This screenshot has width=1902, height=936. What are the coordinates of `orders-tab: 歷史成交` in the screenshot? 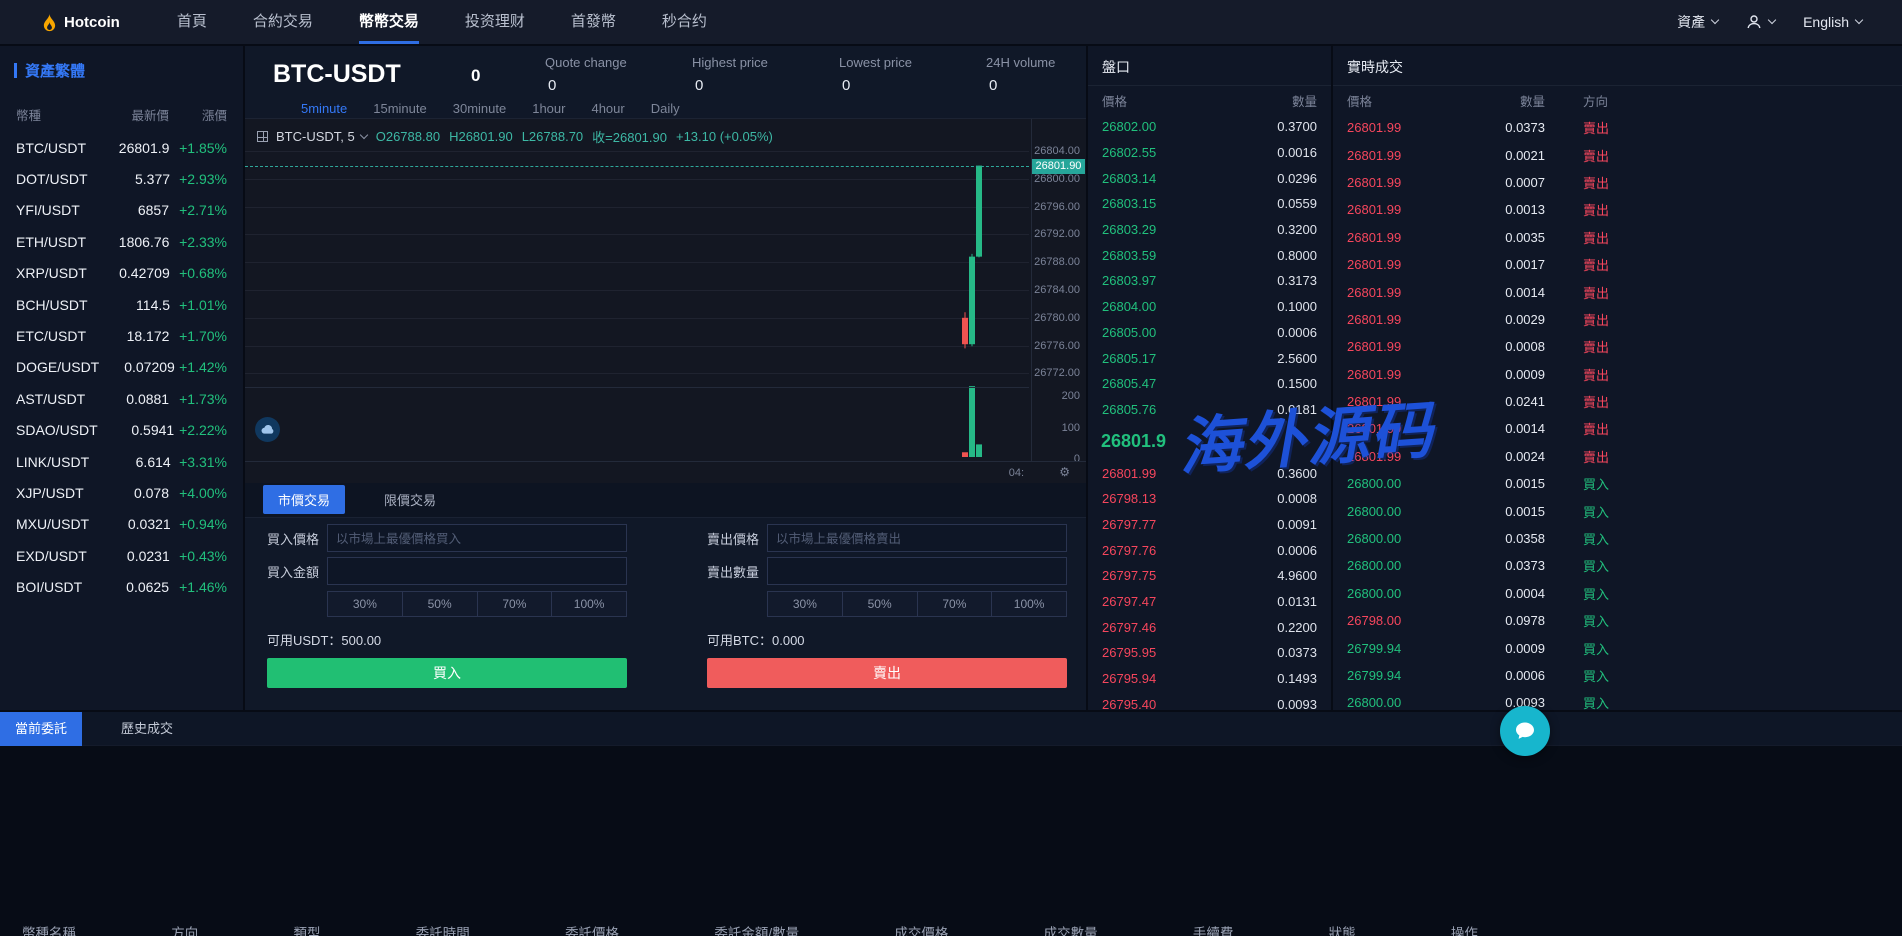 It's located at (147, 729).